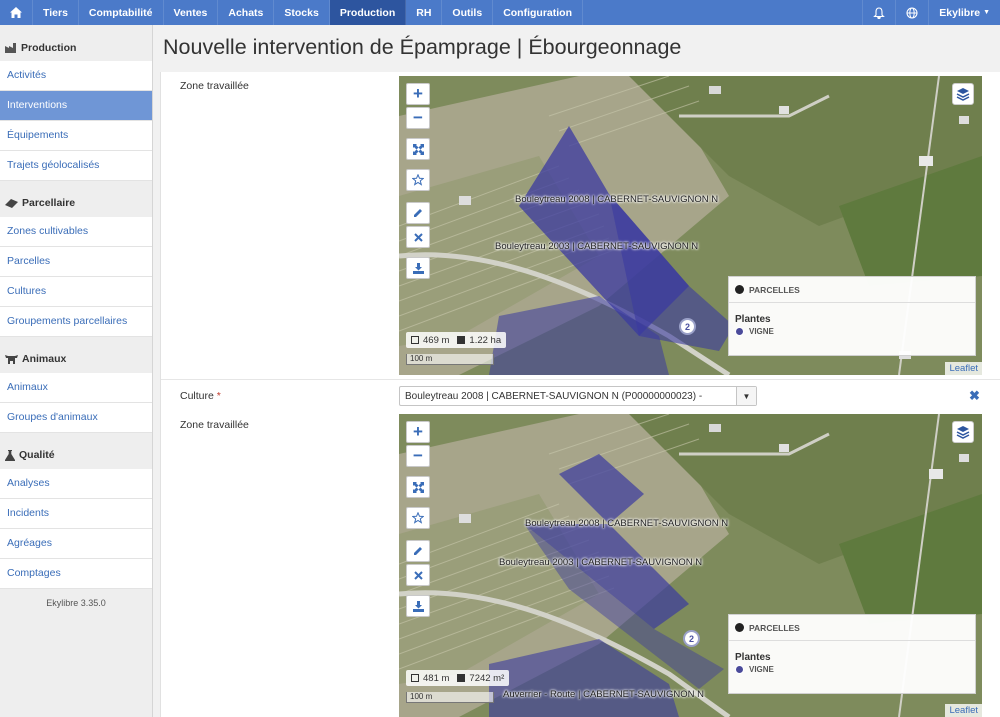 The height and width of the screenshot is (717, 1000). What do you see at coordinates (191, 12) in the screenshot?
I see `nav-ventes: Ventes` at bounding box center [191, 12].